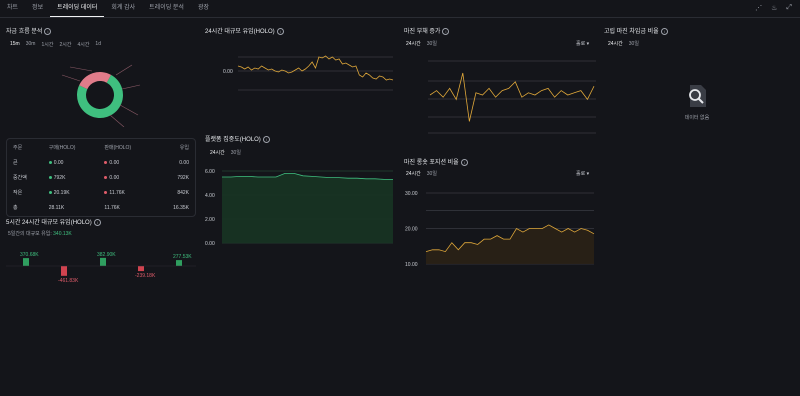 The height and width of the screenshot is (396, 800). I want to click on inflow-value: 792K, so click(183, 177).